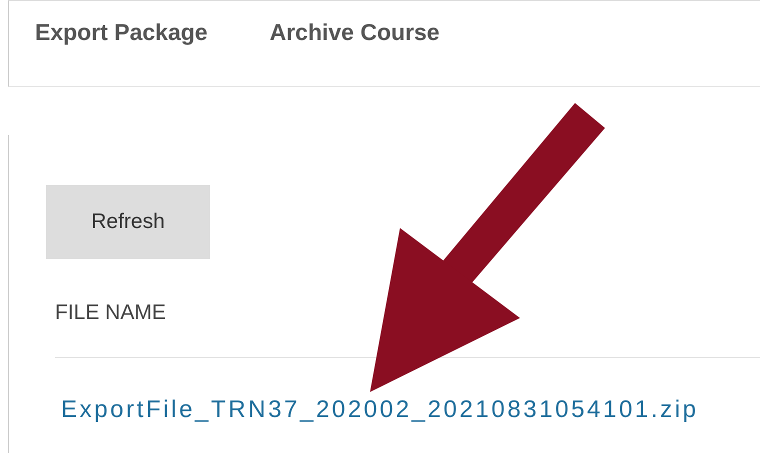 This screenshot has height=453, width=760. What do you see at coordinates (111, 313) in the screenshot?
I see `column-header: FILE NAME` at bounding box center [111, 313].